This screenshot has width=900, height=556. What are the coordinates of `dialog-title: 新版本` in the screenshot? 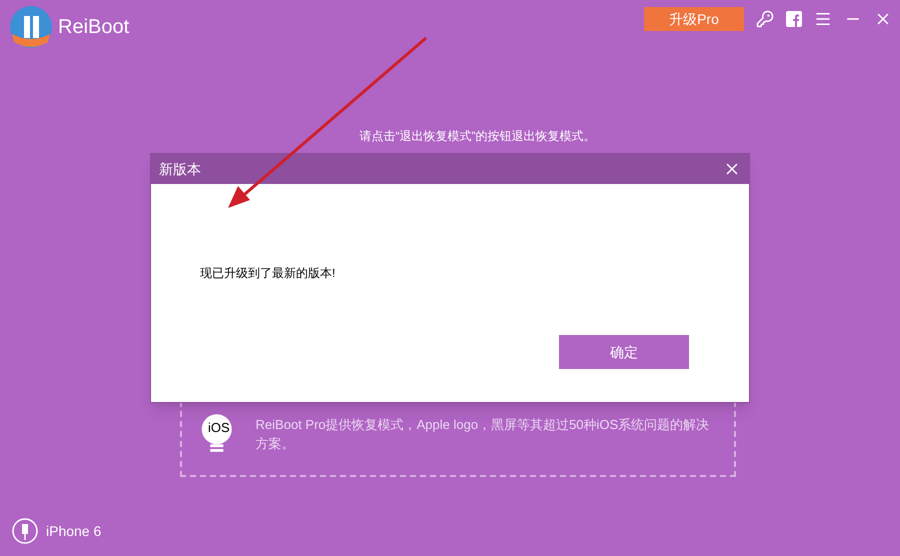 It's located at (180, 169).